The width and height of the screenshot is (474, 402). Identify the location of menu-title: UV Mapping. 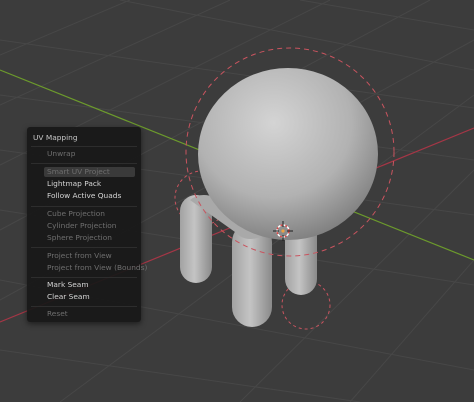
(55, 137).